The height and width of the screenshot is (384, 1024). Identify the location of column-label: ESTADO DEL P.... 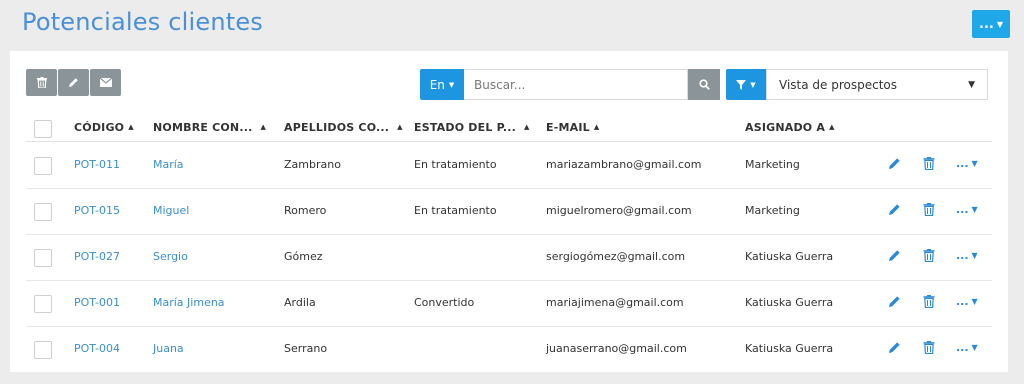
(465, 127).